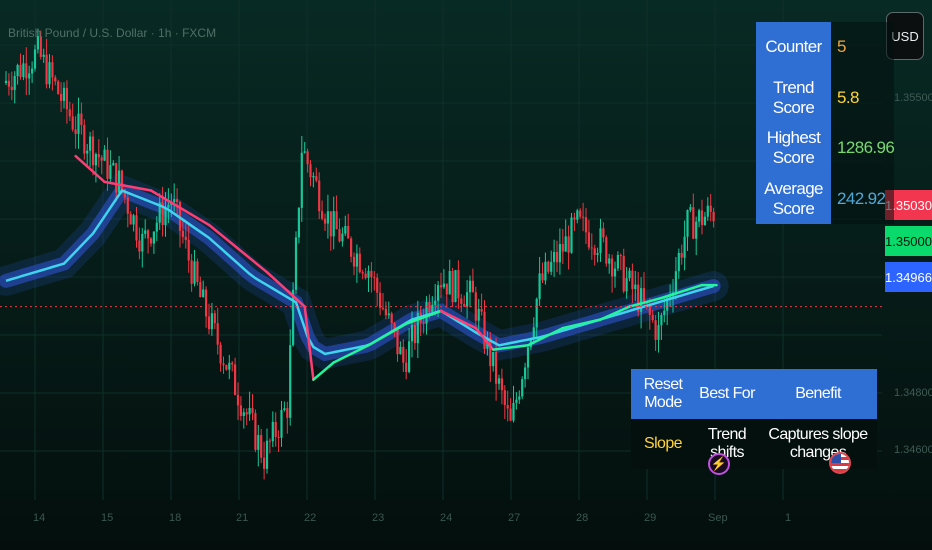  I want to click on x-axis-label: 1, so click(788, 518).